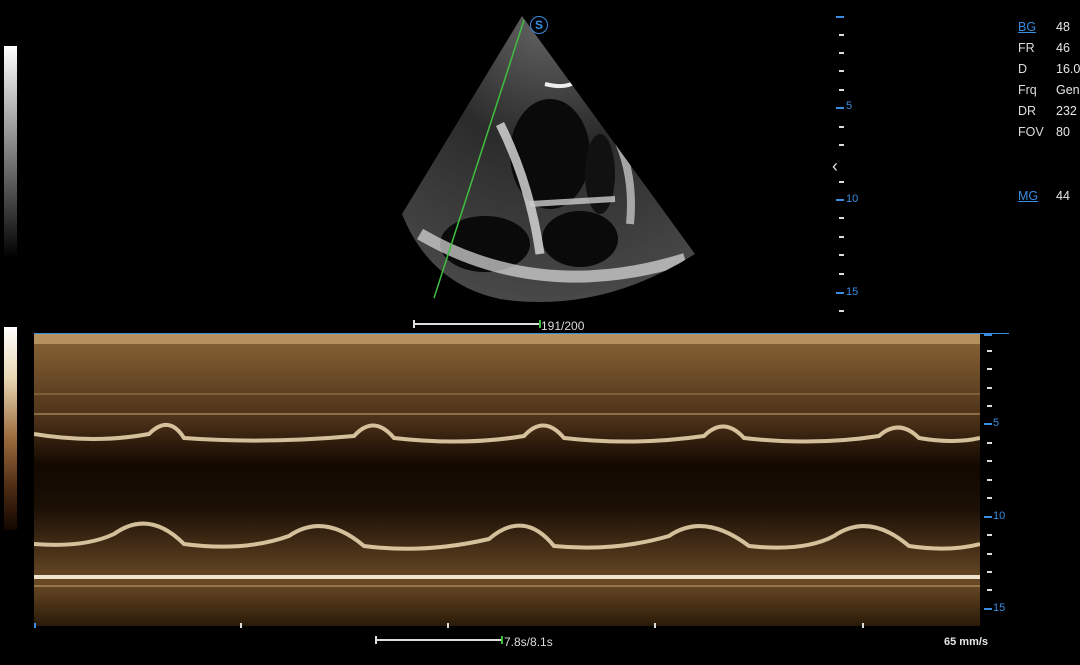 The height and width of the screenshot is (665, 1080). Describe the element at coordinates (1063, 27) in the screenshot. I see `param-value: 48` at that location.